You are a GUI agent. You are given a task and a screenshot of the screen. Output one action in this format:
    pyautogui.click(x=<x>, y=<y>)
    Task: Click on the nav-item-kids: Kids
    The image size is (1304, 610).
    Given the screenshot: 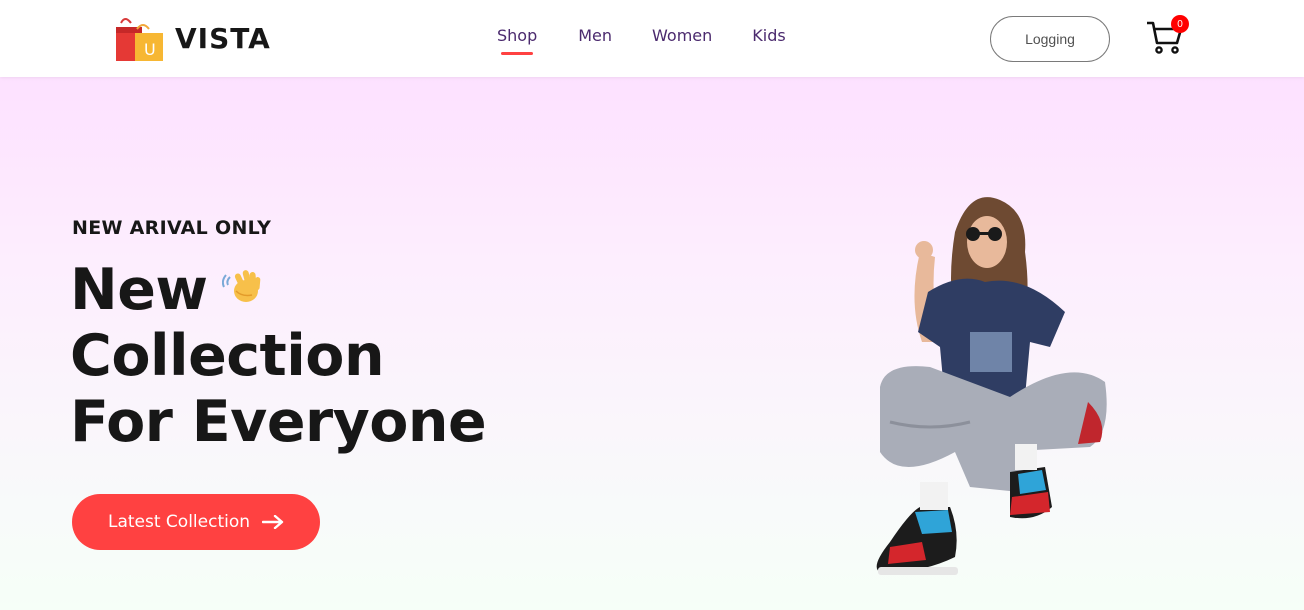 What is the action you would take?
    pyautogui.click(x=768, y=35)
    